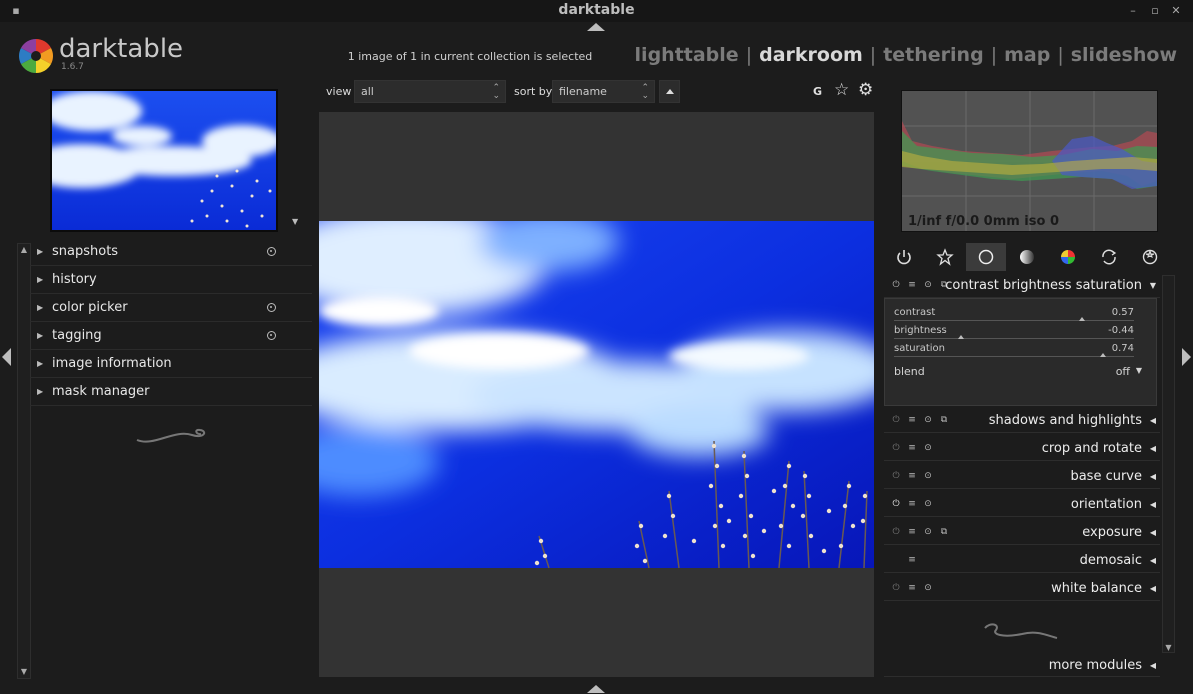  Describe the element at coordinates (24, 461) in the screenshot. I see `left-panel-scrollbar: ▲ ▼` at that location.